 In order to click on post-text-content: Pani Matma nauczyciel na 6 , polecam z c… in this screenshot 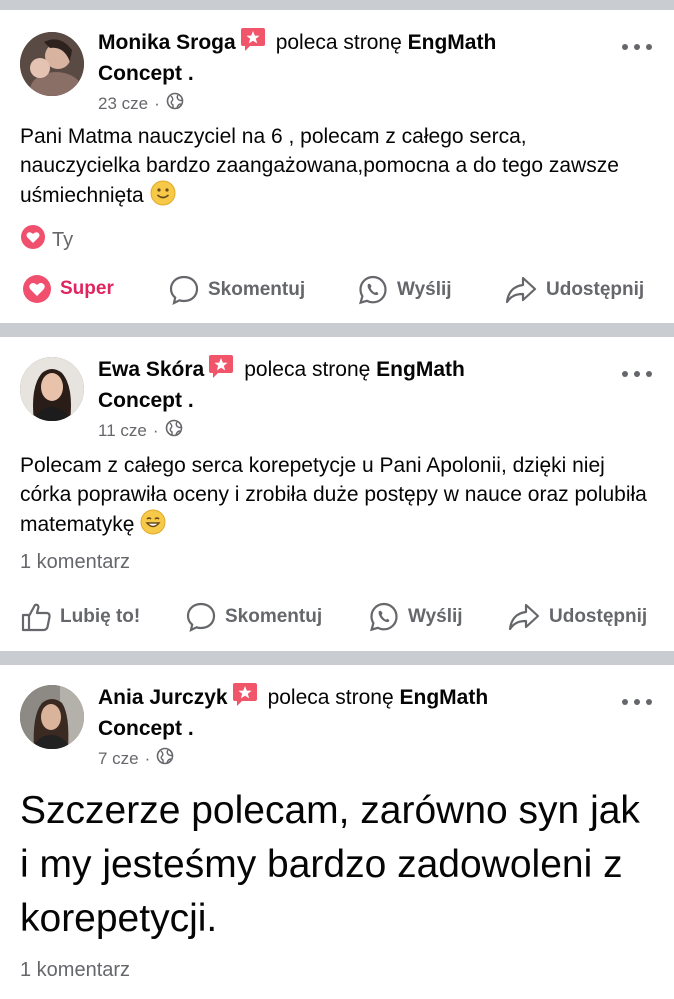, I will do `click(319, 166)`.